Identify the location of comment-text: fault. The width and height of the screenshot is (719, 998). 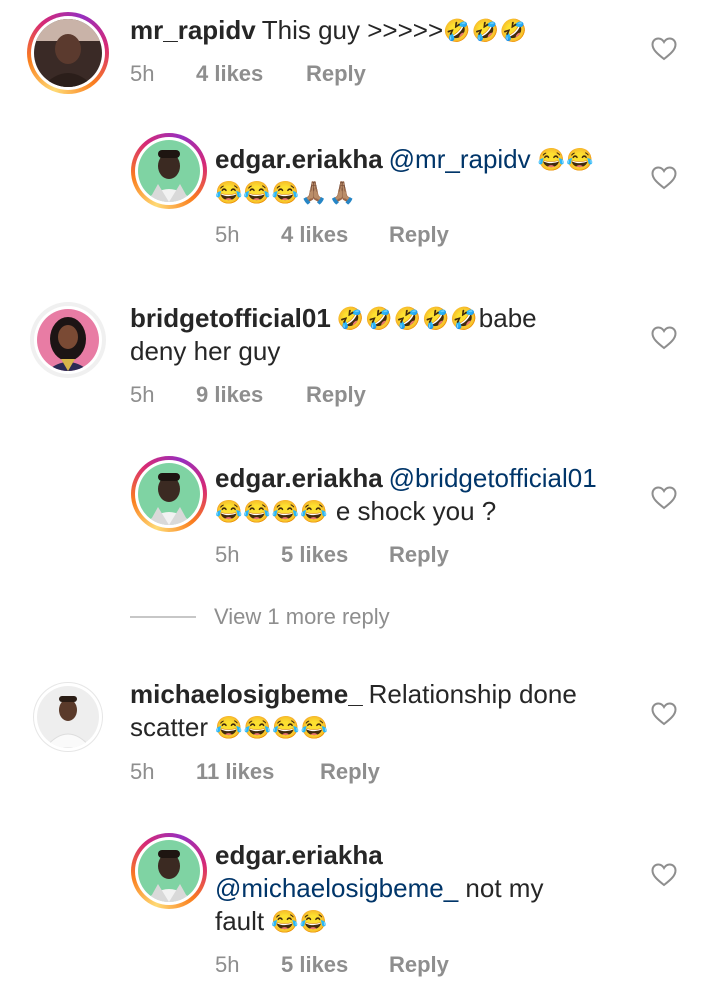
(240, 921).